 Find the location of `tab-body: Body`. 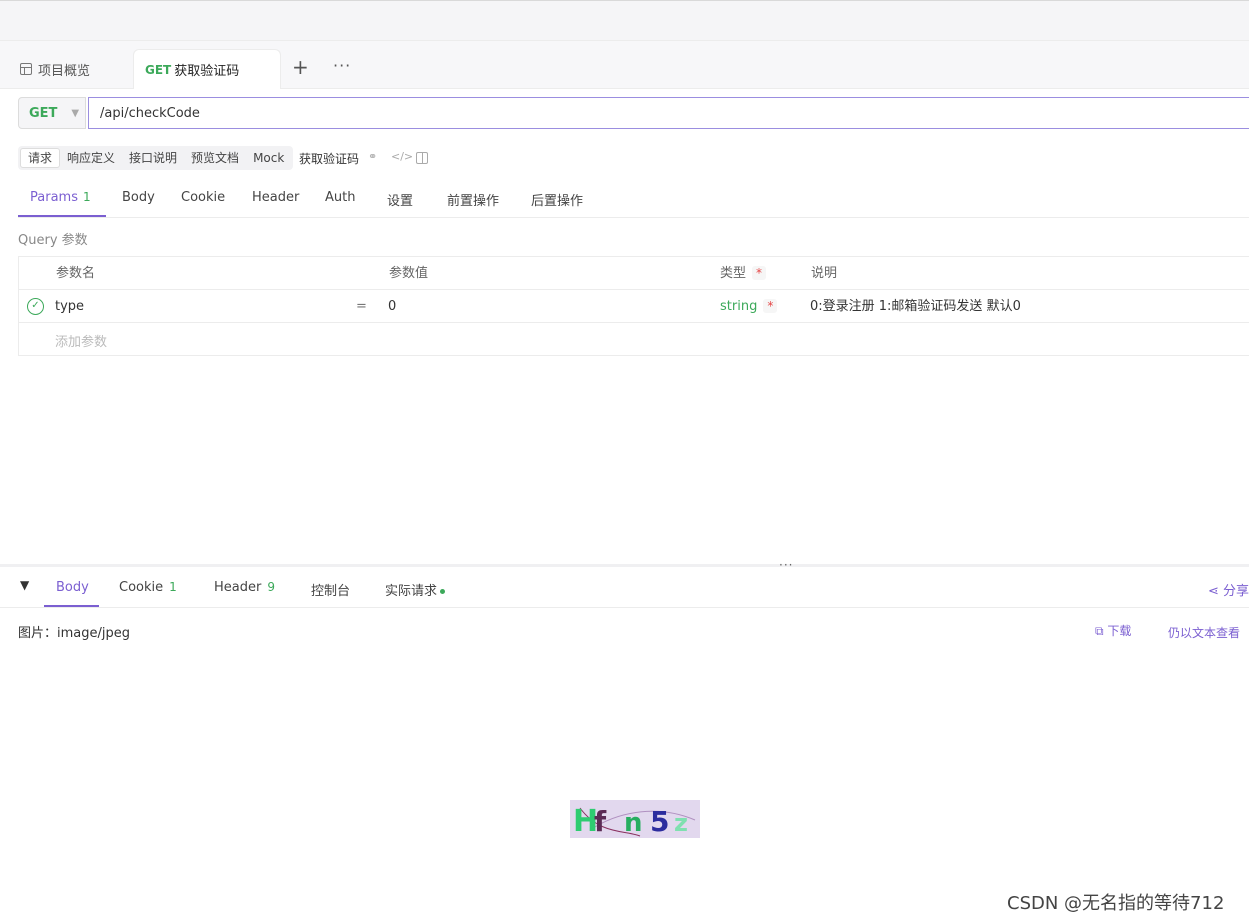

tab-body: Body is located at coordinates (138, 197).